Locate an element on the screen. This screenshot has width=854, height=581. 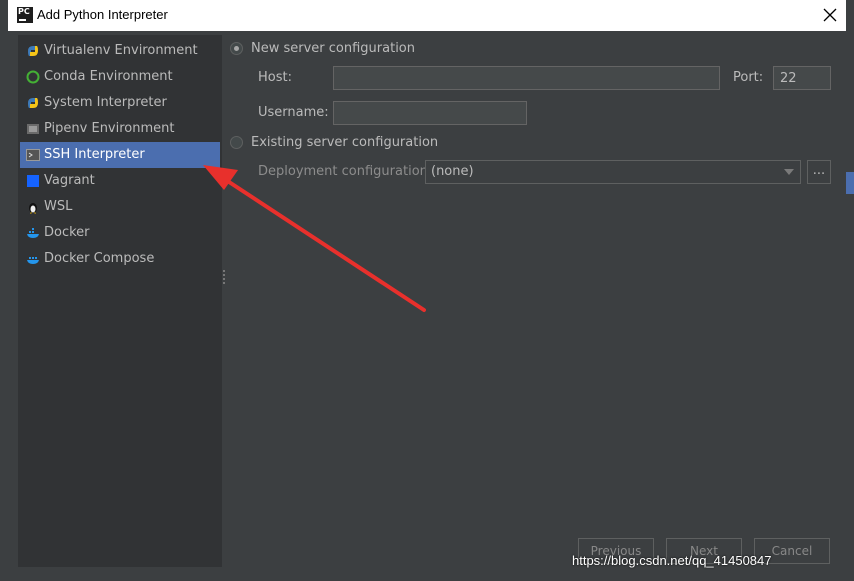
existing-server-label: Existing server configuration is located at coordinates (345, 142).